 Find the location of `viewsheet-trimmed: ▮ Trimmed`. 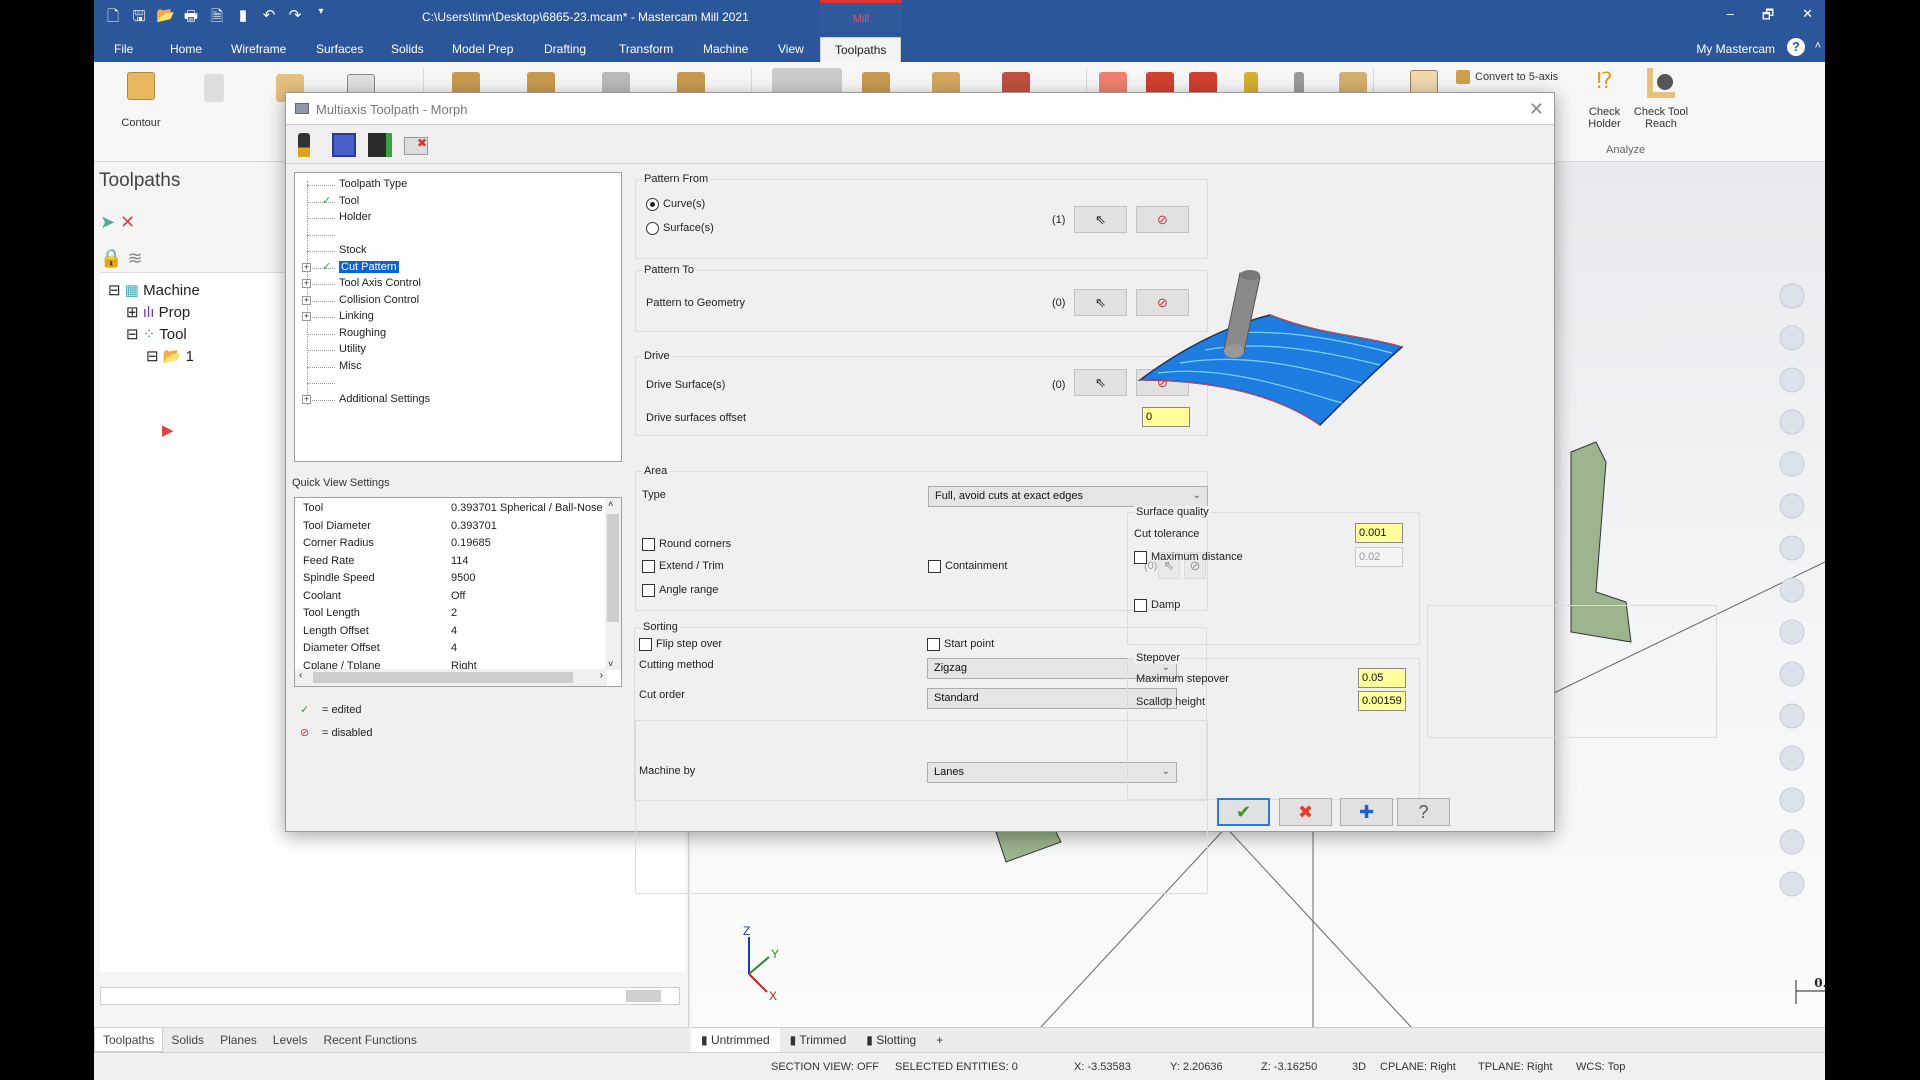

viewsheet-trimmed: ▮ Trimmed is located at coordinates (818, 1040).